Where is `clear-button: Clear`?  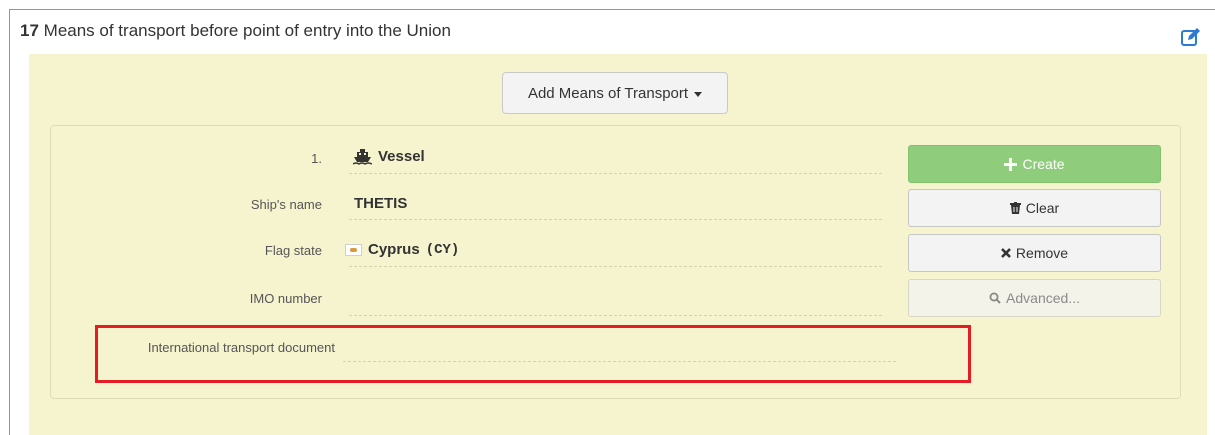 clear-button: Clear is located at coordinates (1034, 208).